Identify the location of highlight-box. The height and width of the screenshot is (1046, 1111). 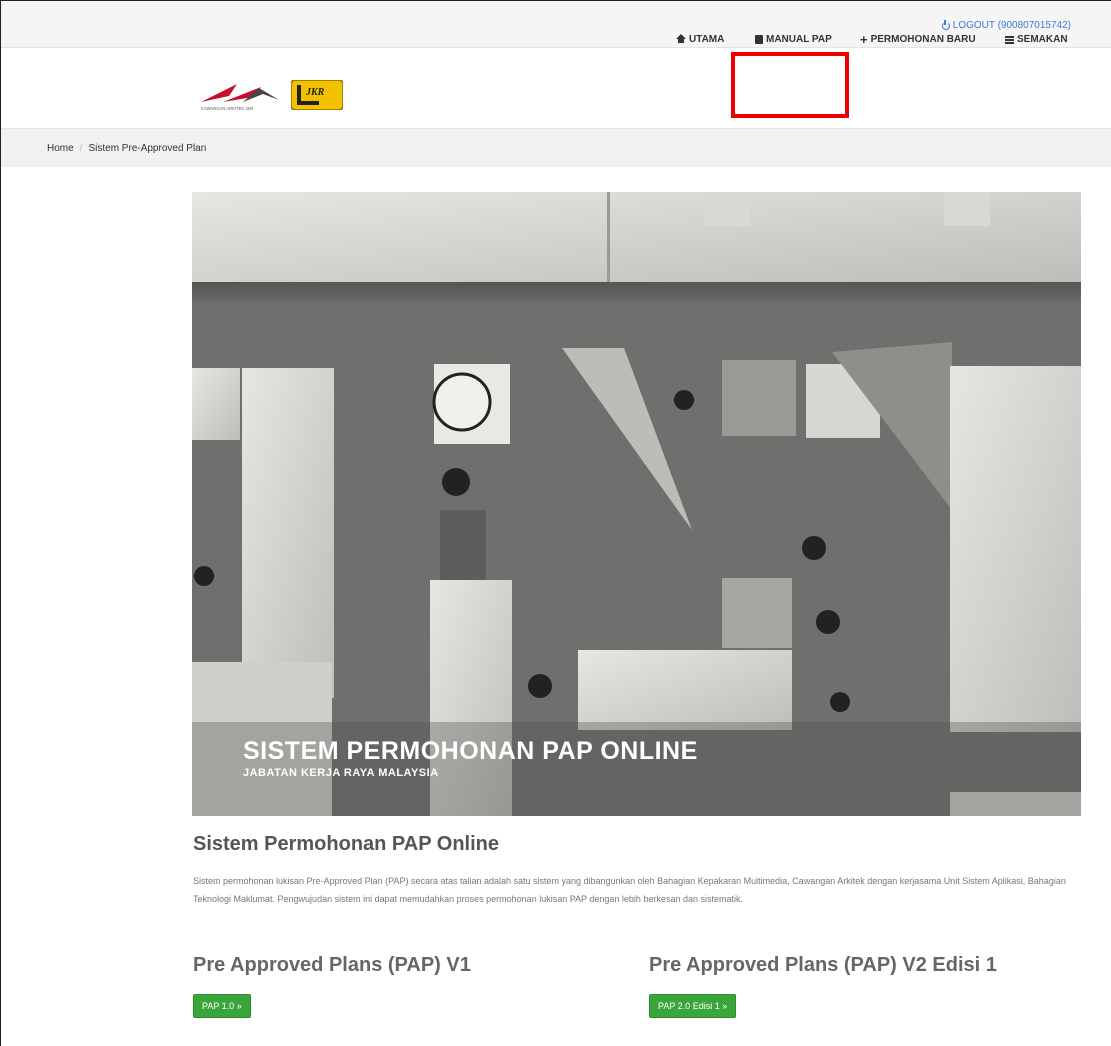
(790, 85).